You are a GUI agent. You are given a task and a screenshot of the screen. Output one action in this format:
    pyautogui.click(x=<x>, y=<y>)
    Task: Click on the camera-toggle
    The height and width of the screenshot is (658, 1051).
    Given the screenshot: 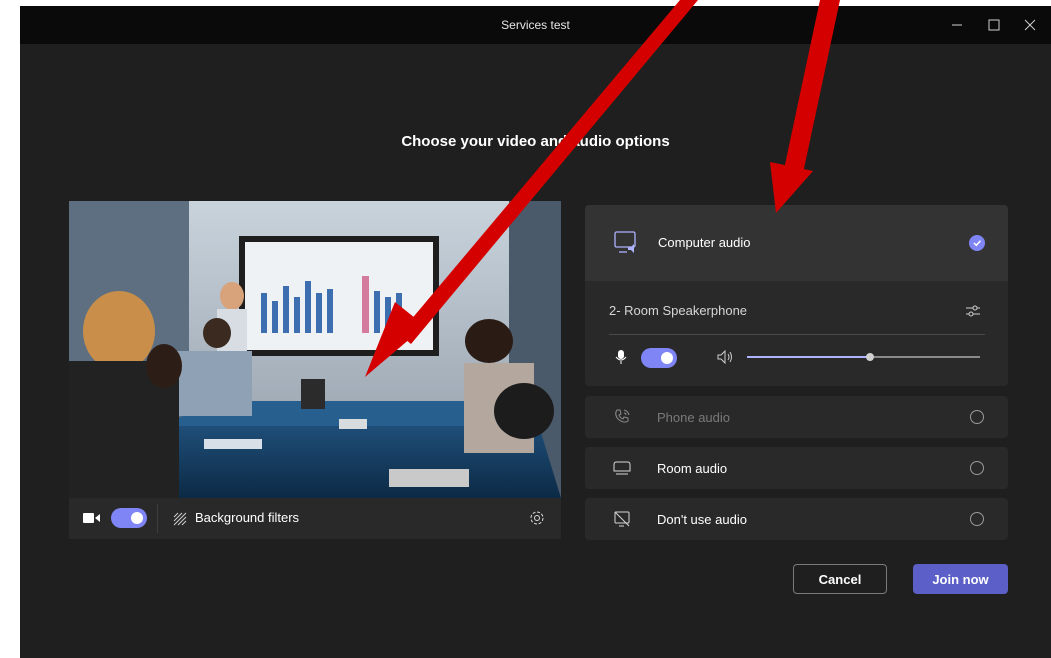 What is the action you would take?
    pyautogui.click(x=129, y=518)
    